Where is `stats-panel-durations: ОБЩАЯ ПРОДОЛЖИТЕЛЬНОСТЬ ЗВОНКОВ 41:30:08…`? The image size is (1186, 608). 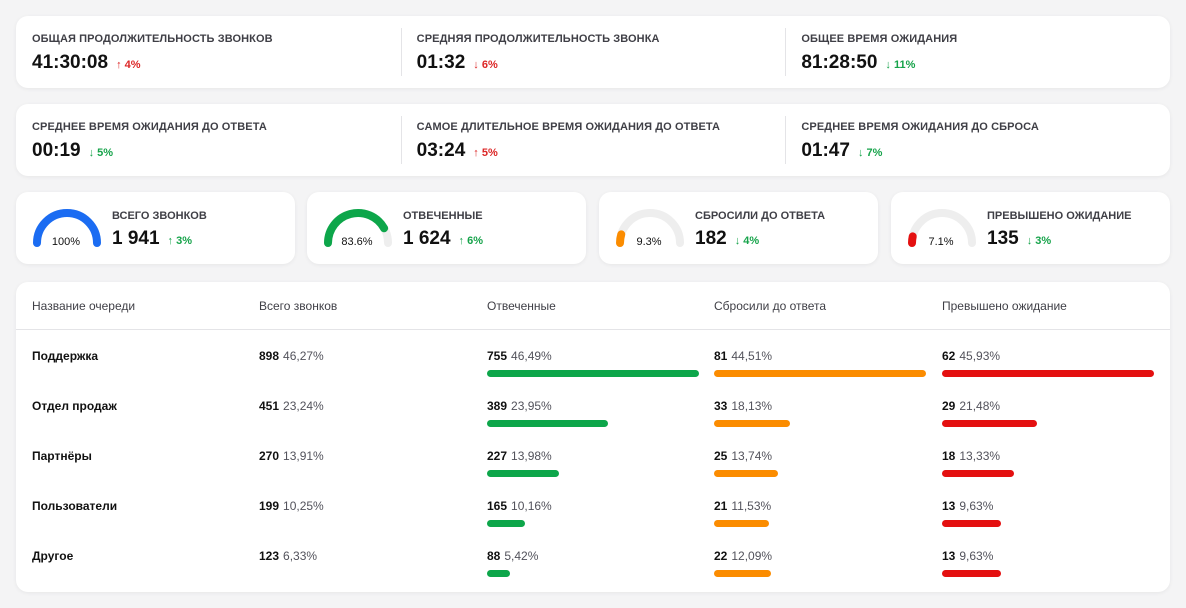 stats-panel-durations: ОБЩАЯ ПРОДОЛЖИТЕЛЬНОСТЬ ЗВОНКОВ 41:30:08… is located at coordinates (593, 52).